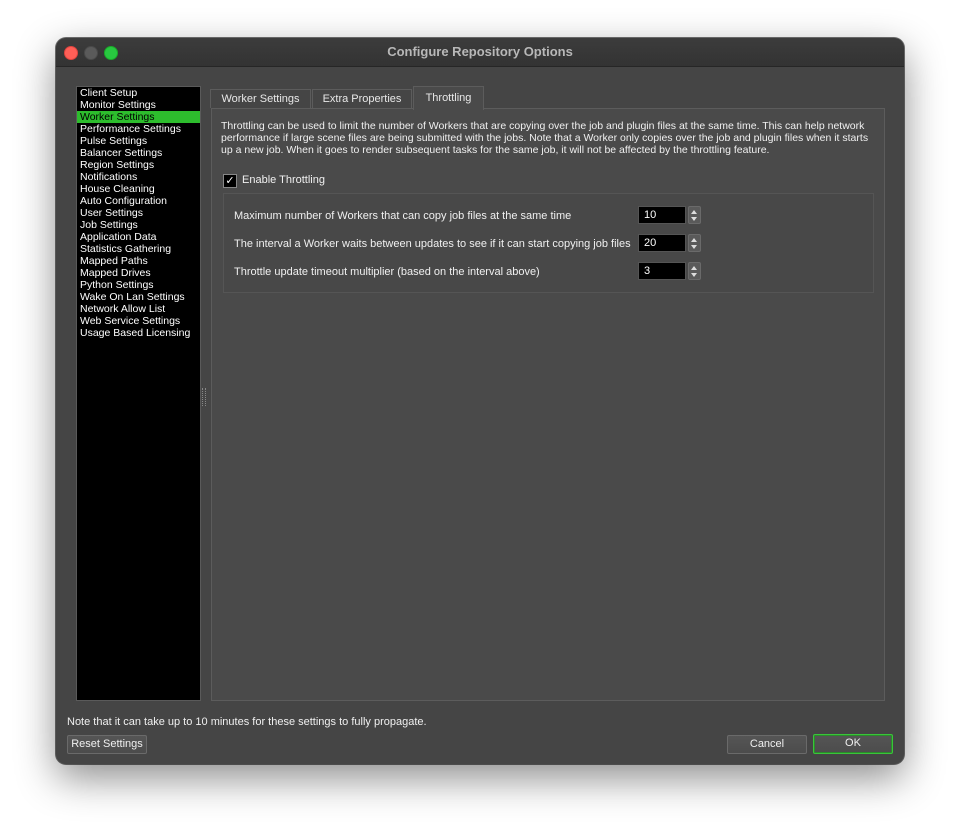 Image resolution: width=960 pixels, height=839 pixels. I want to click on enable-throttling-checkbox: ✓, so click(230, 181).